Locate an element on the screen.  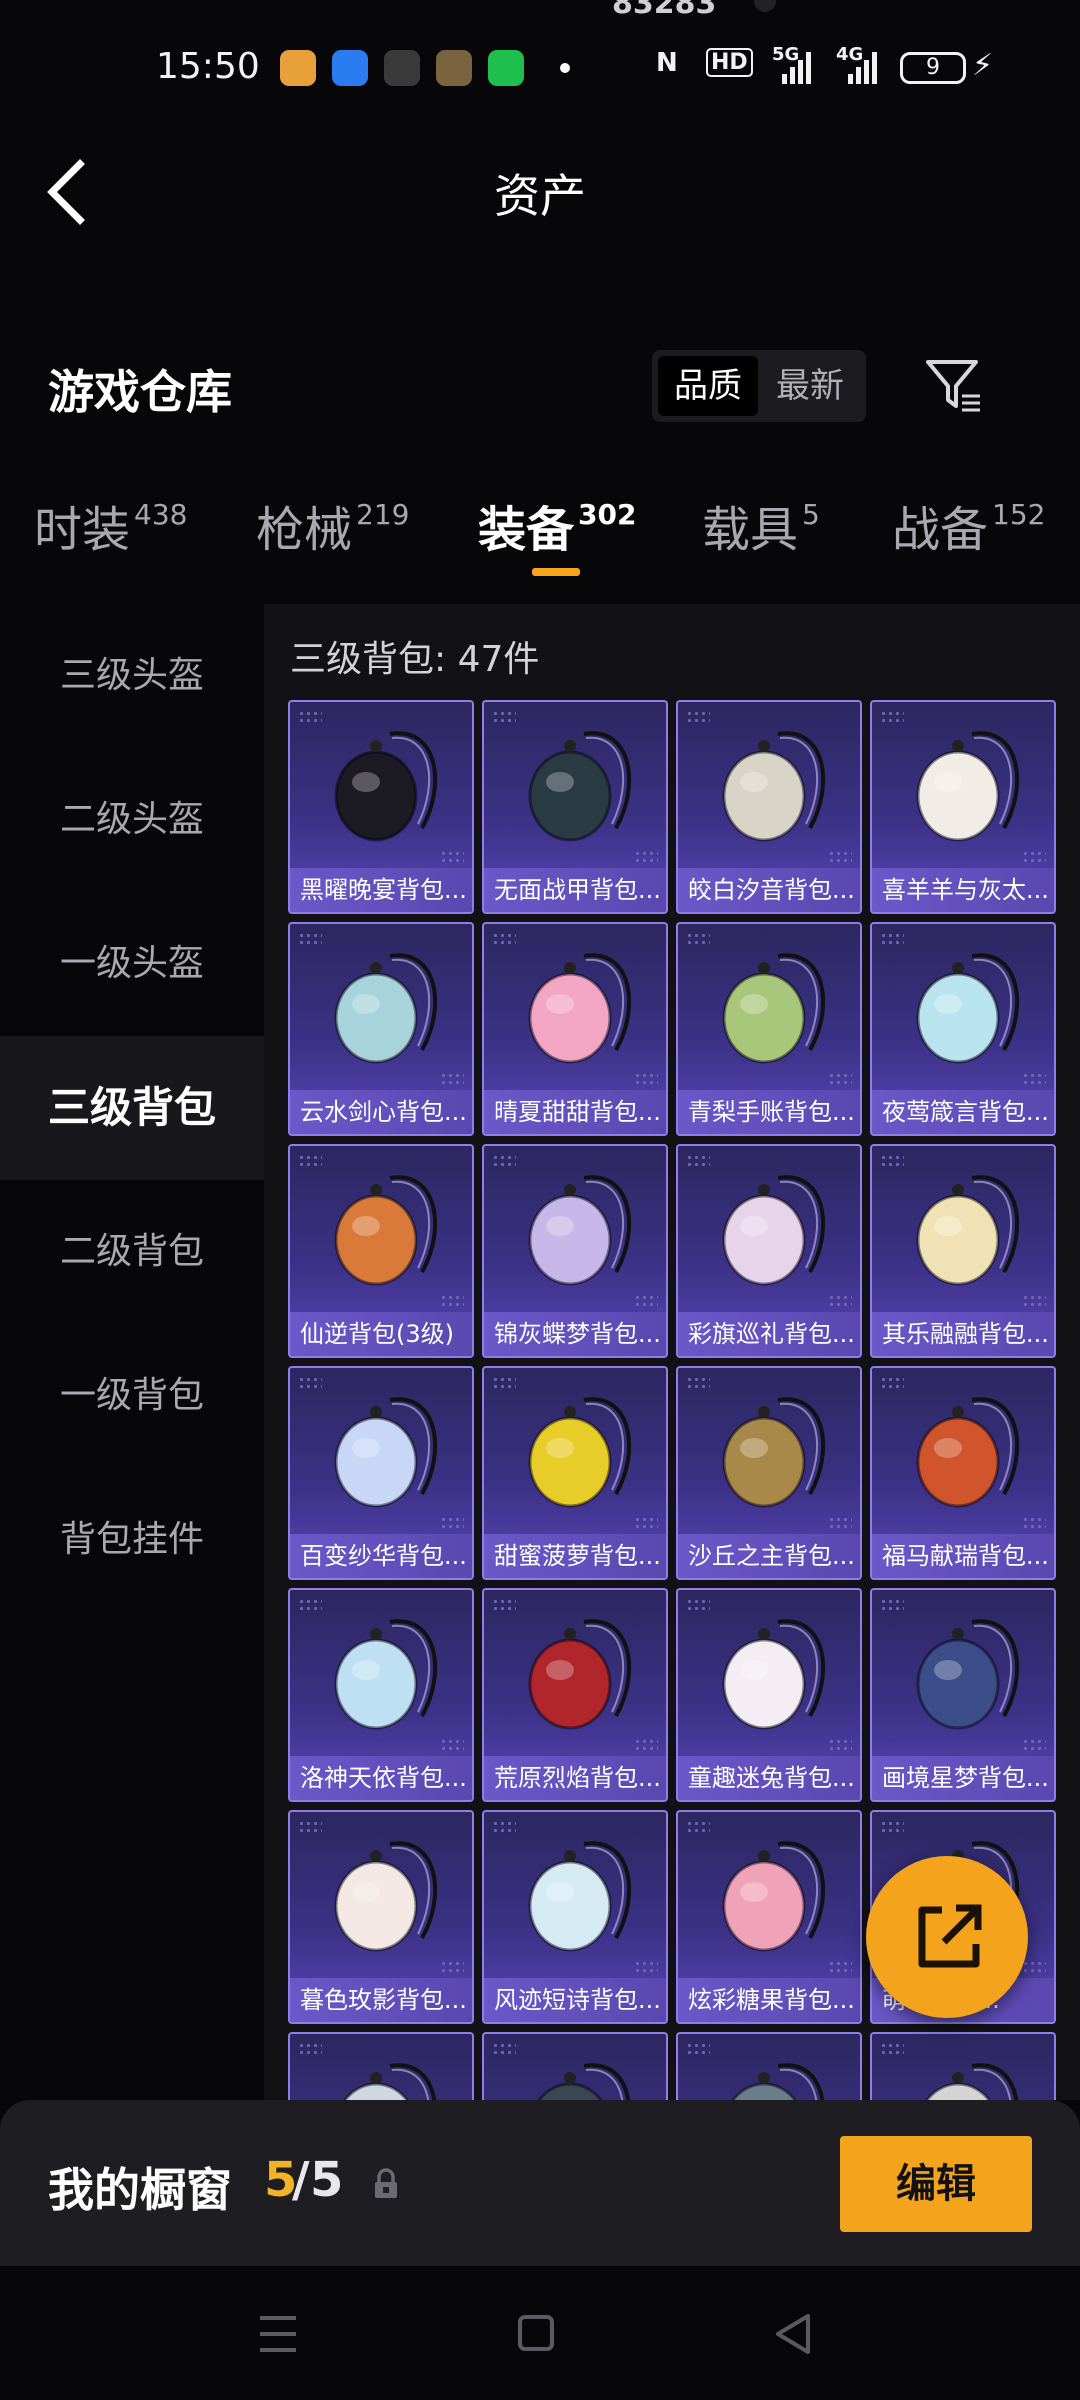
tab-label: 装备 is located at coordinates (526, 530).